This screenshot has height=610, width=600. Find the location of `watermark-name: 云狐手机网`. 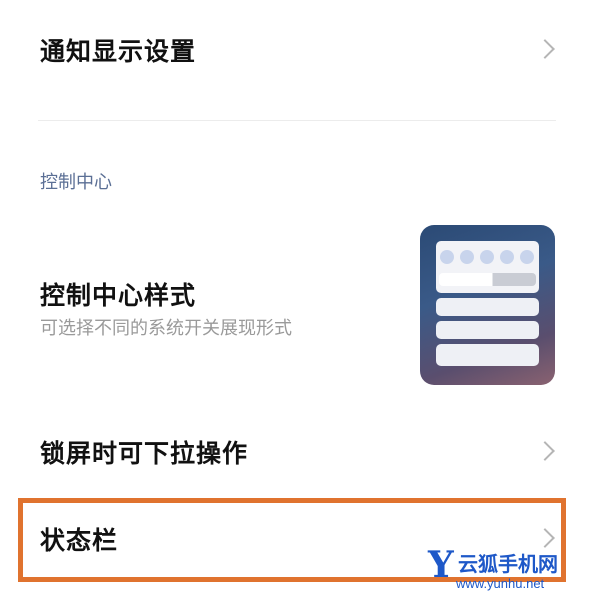

watermark-name: 云狐手机网 is located at coordinates (508, 564).